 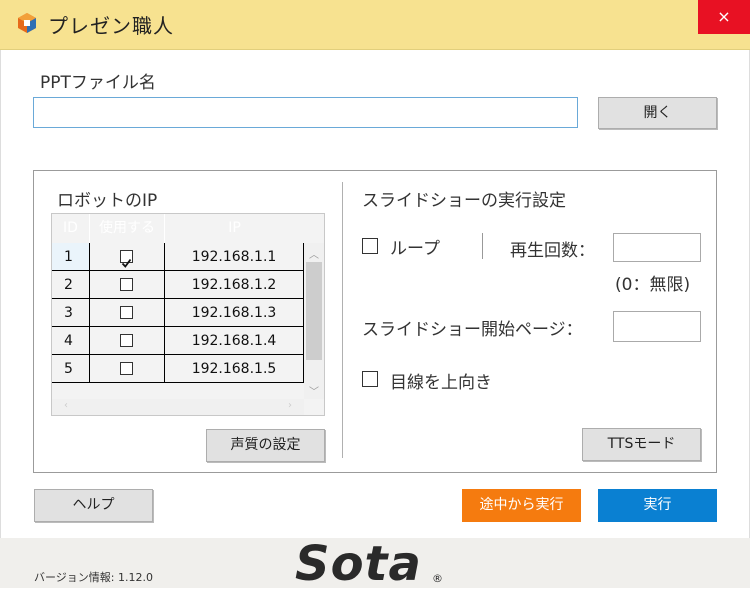 What do you see at coordinates (290, 405) in the screenshot?
I see `scroll-right-icon: ›` at bounding box center [290, 405].